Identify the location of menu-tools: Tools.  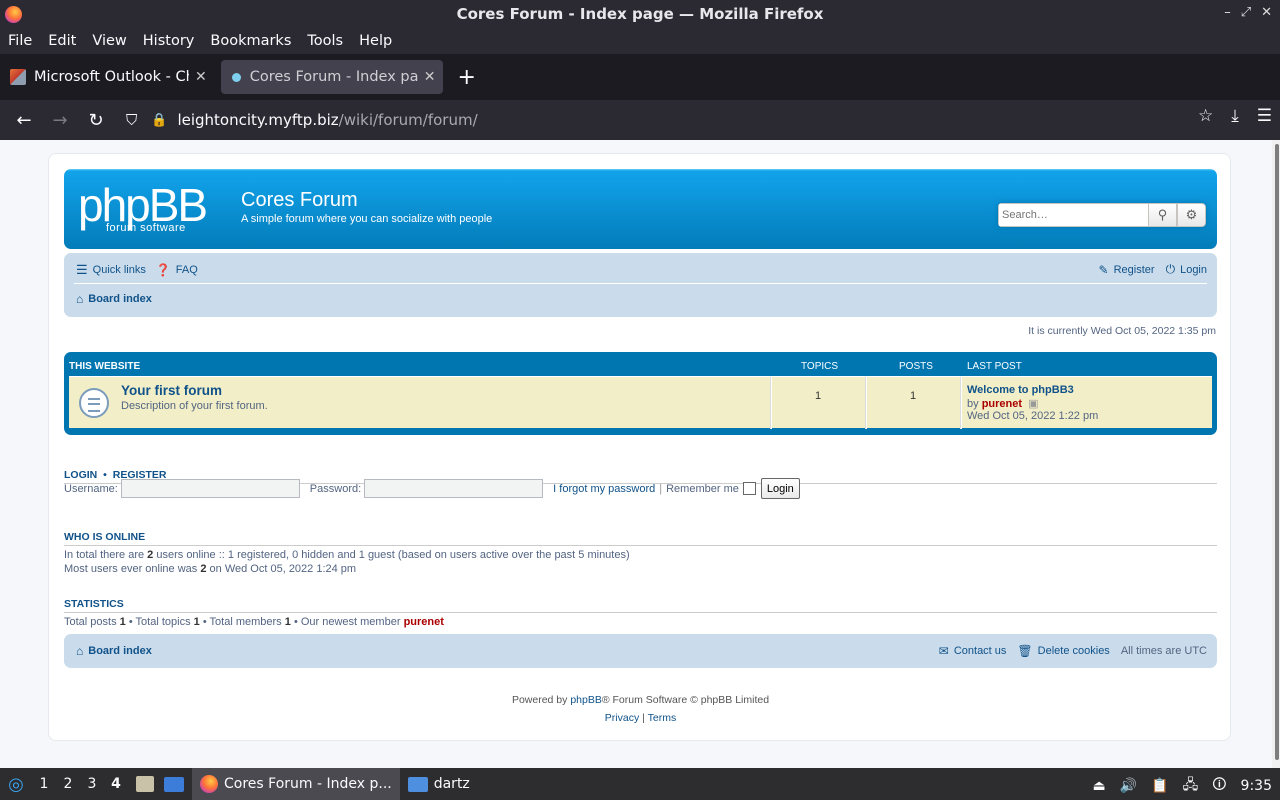
(325, 41).